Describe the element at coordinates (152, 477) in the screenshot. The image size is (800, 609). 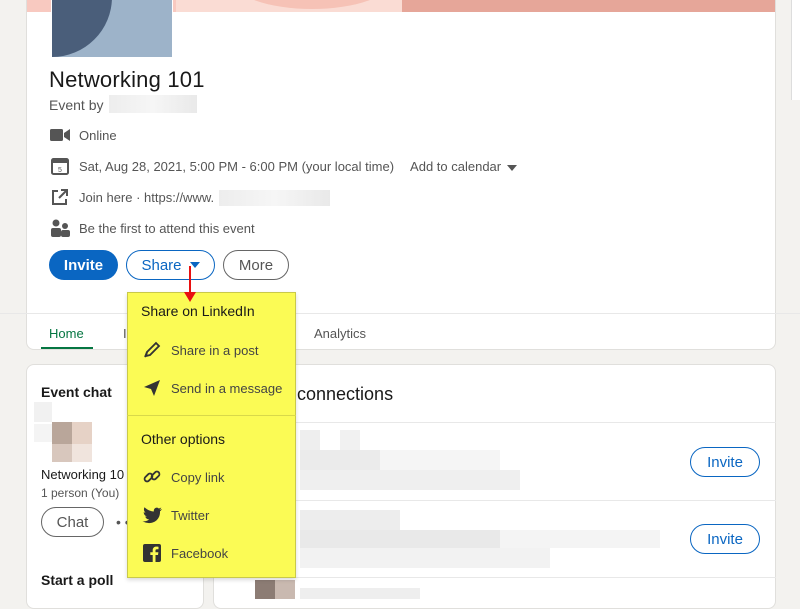
I see `link-icon` at that location.